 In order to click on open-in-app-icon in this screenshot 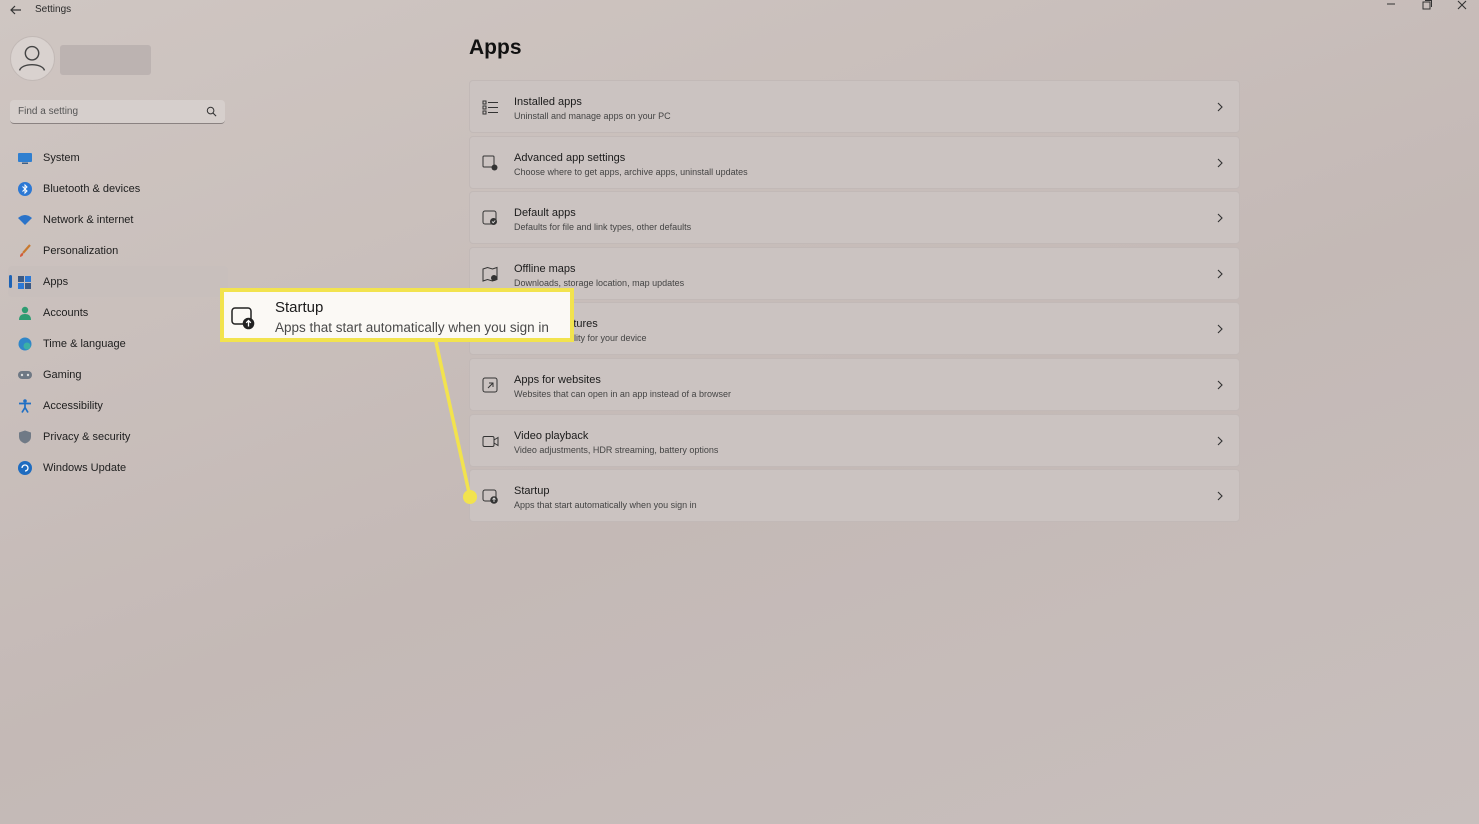, I will do `click(490, 385)`.